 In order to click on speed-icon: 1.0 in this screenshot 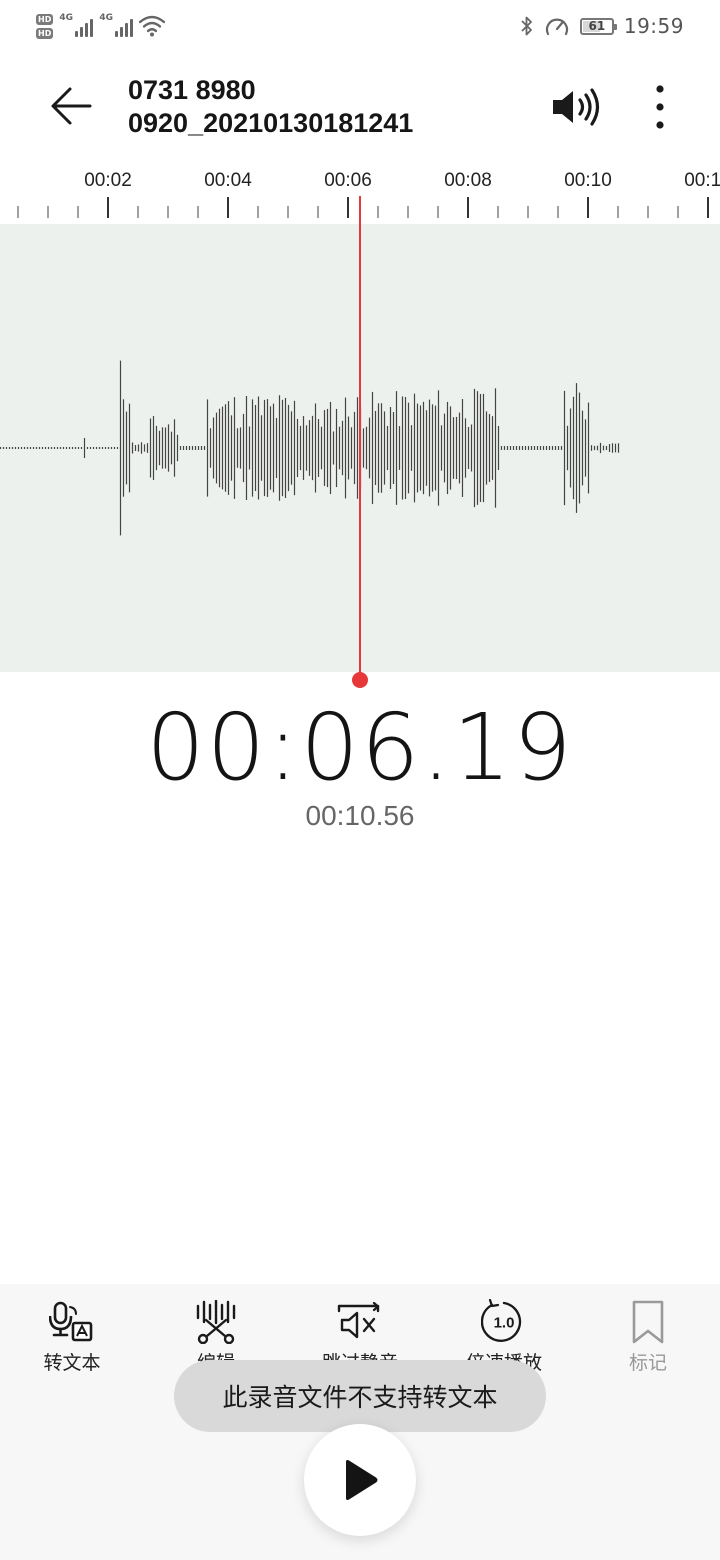, I will do `click(501, 1320)`.